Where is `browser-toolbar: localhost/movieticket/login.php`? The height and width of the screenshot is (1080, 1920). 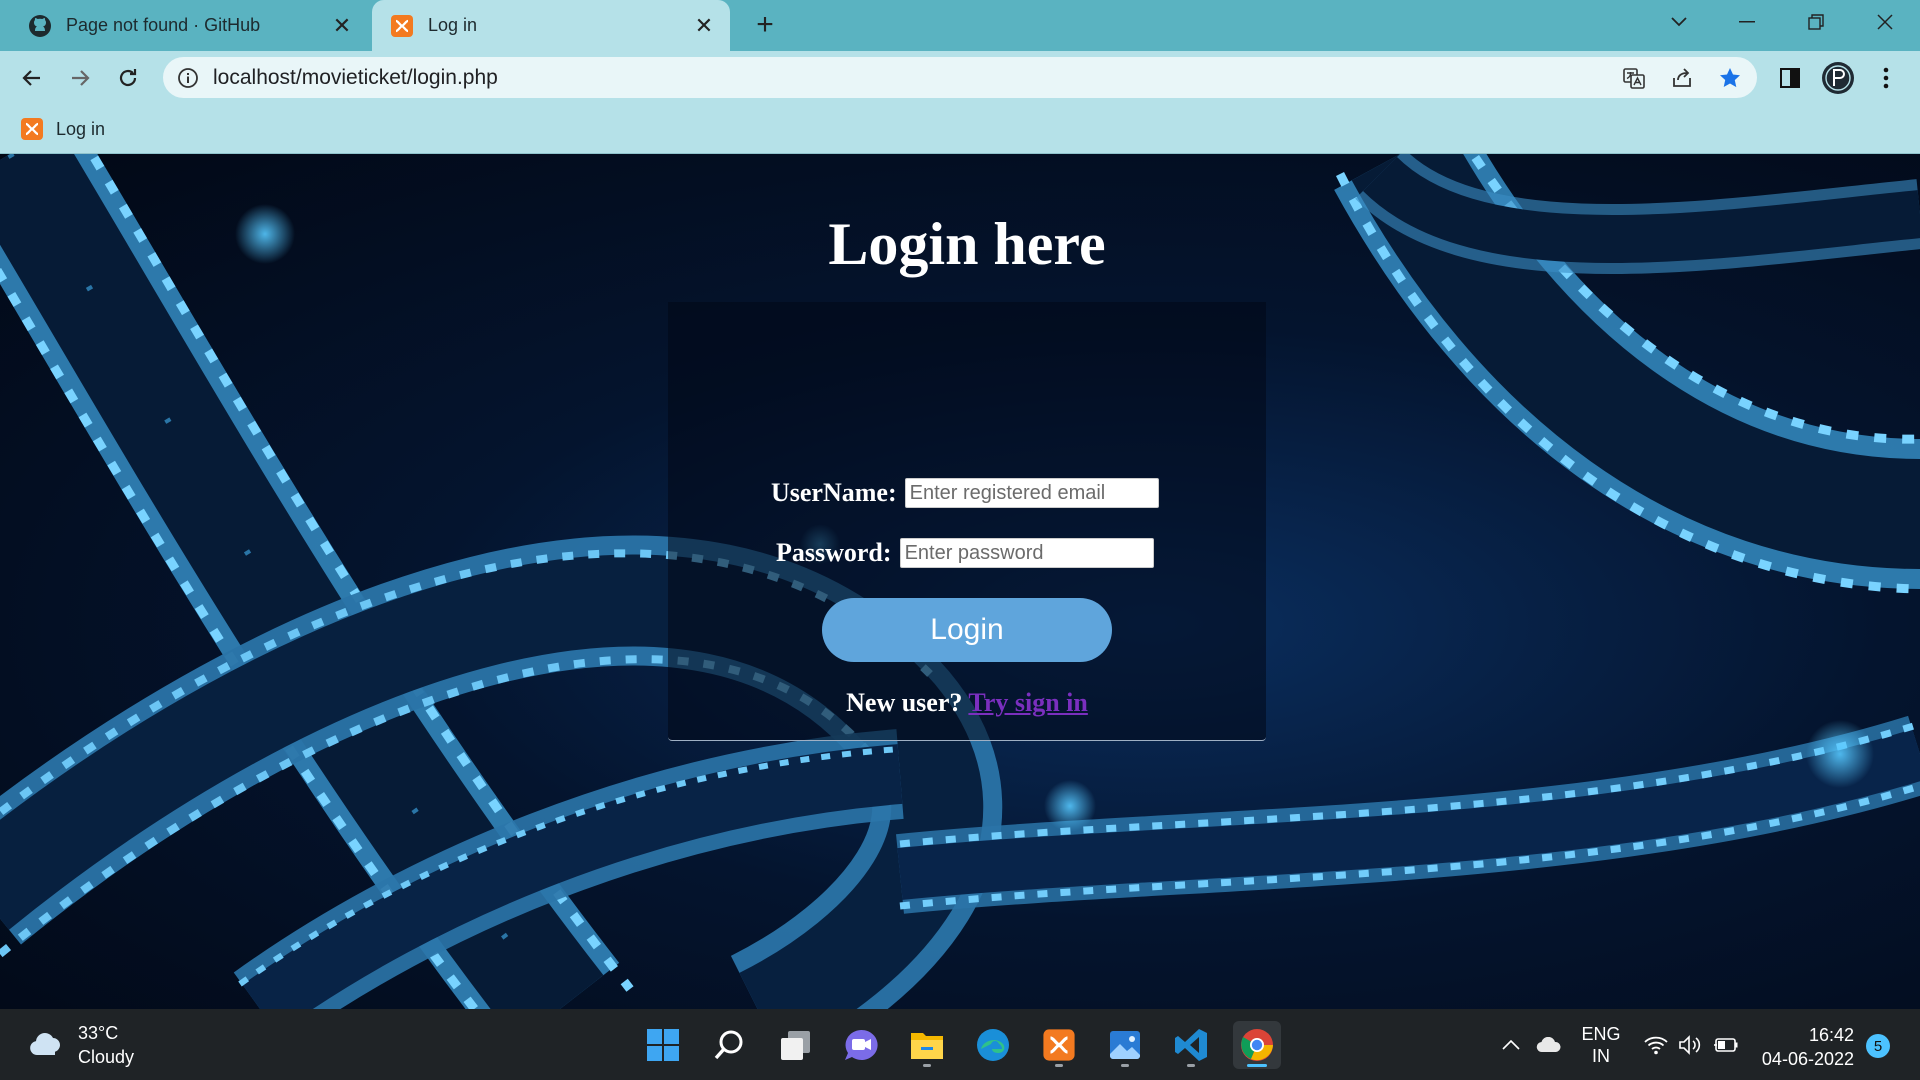
browser-toolbar: localhost/movieticket/login.php is located at coordinates (960, 77).